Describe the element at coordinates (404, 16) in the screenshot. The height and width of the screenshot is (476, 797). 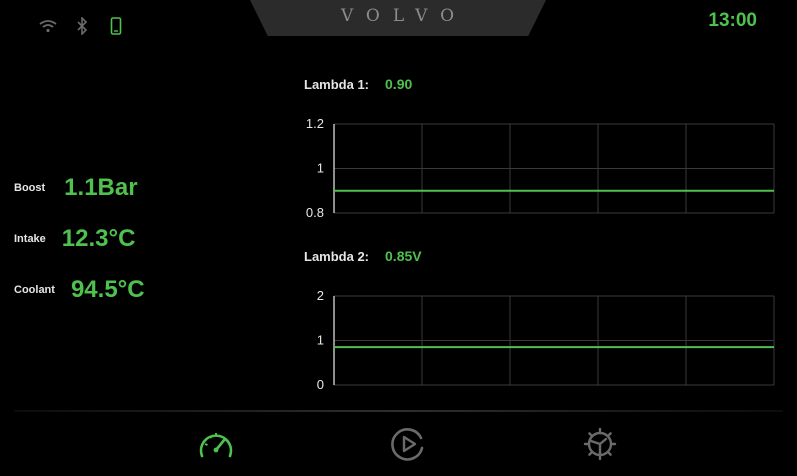
I see `brand-logo: VOLVO` at that location.